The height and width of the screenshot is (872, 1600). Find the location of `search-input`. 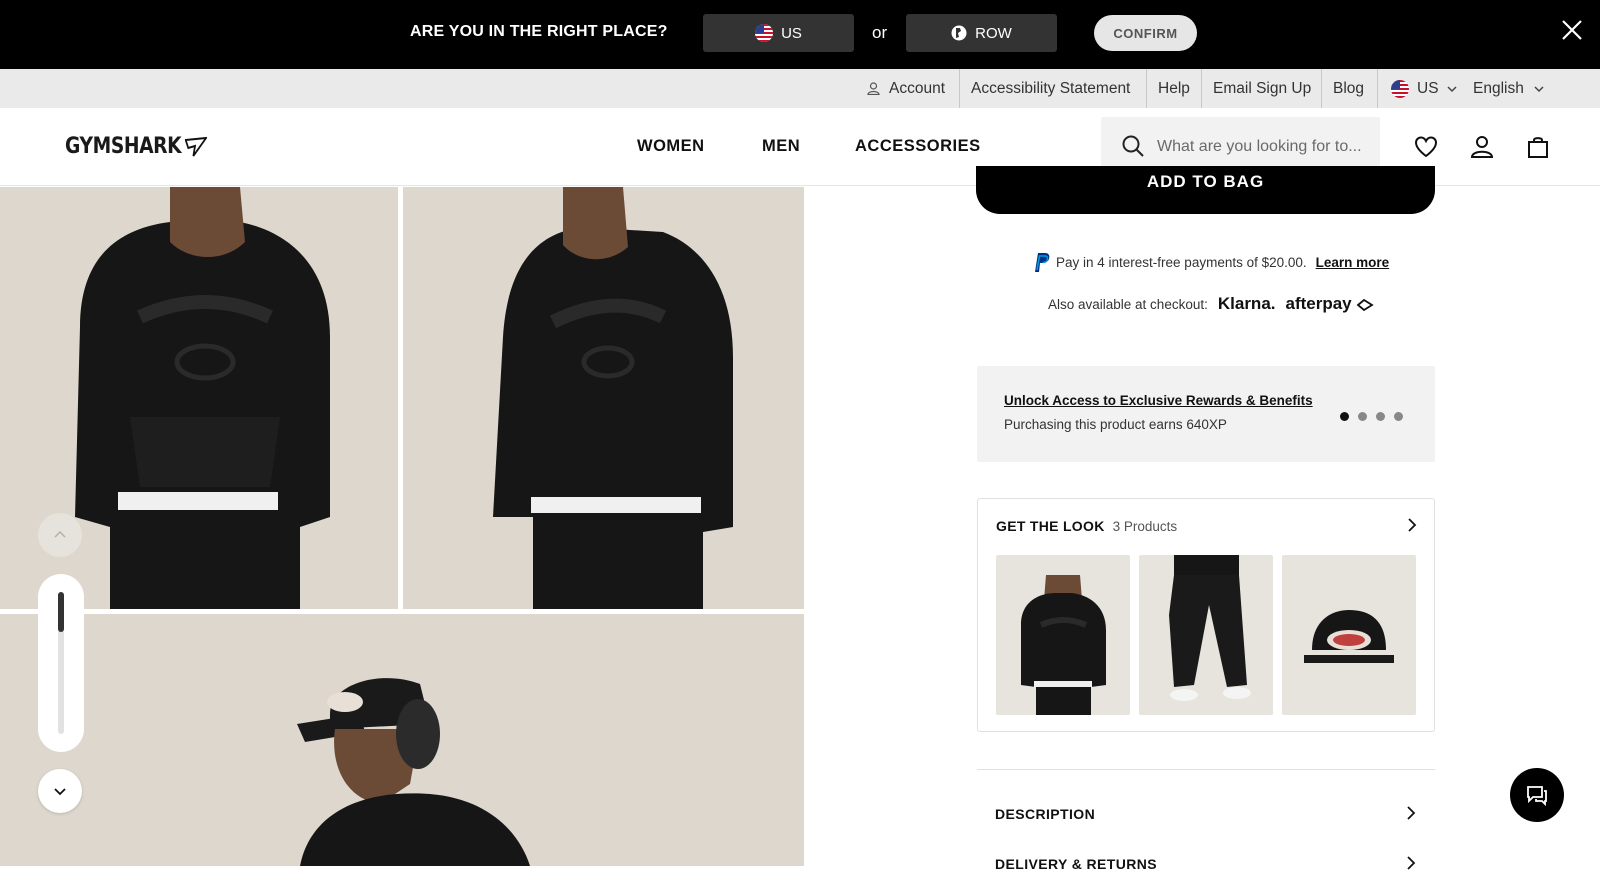

search-input is located at coordinates (1262, 147).